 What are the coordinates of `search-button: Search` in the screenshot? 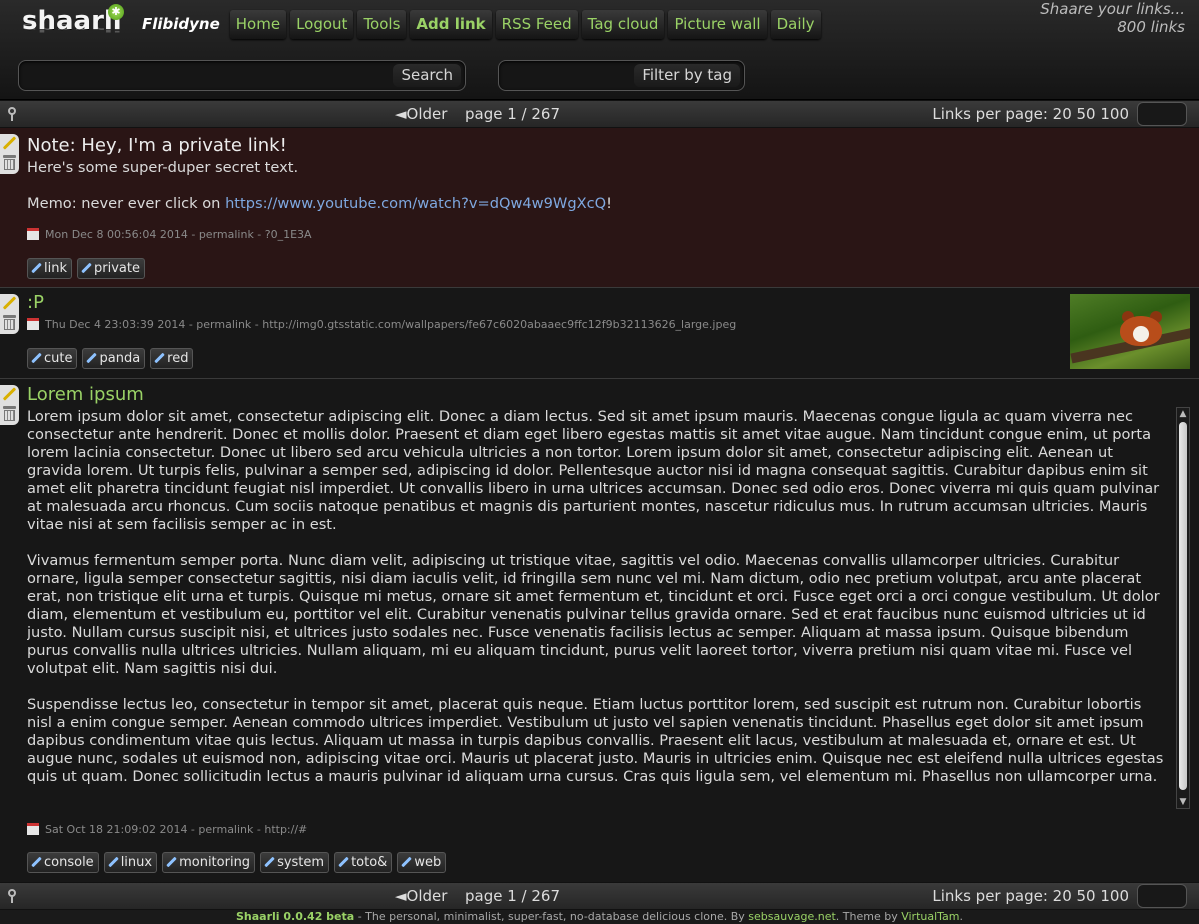 It's located at (427, 75).